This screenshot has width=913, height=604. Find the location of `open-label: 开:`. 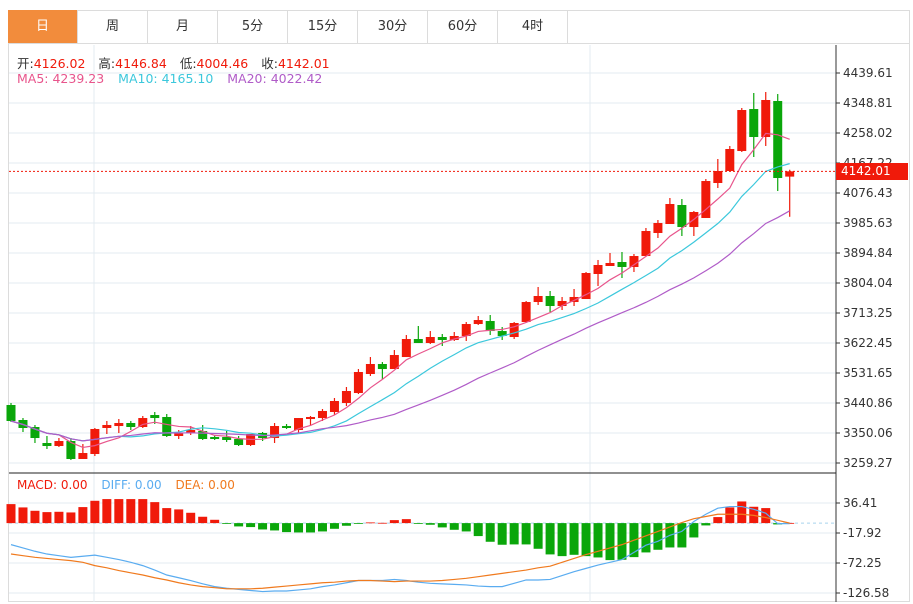

open-label: 开: is located at coordinates (25, 63).